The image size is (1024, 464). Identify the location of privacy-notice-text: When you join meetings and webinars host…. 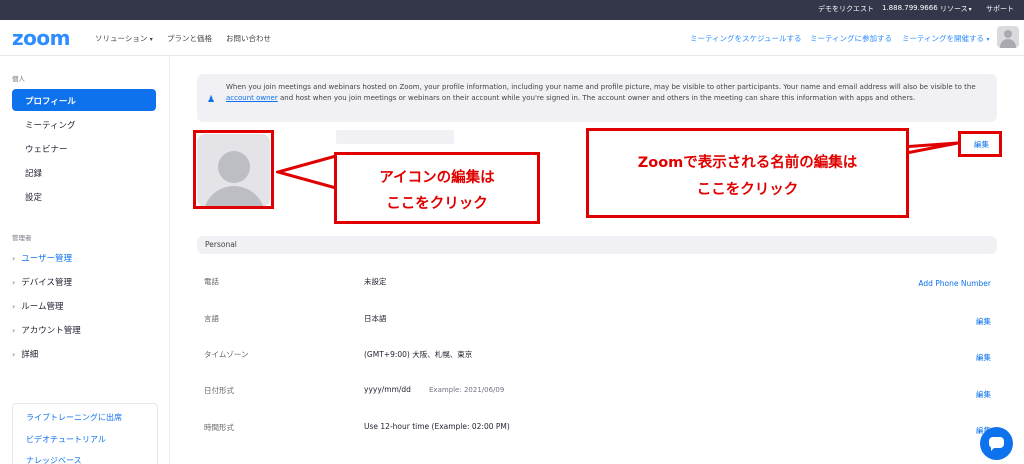
(611, 93).